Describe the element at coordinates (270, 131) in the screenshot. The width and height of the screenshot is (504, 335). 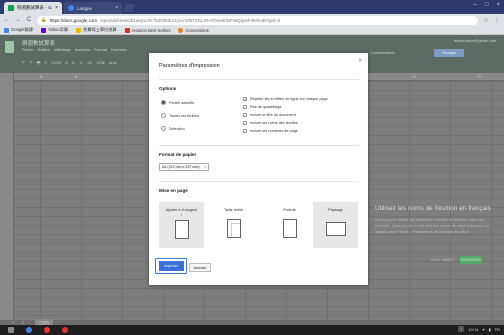
I see `checkbox-page-numbers: Inclure les numéros de page` at that location.